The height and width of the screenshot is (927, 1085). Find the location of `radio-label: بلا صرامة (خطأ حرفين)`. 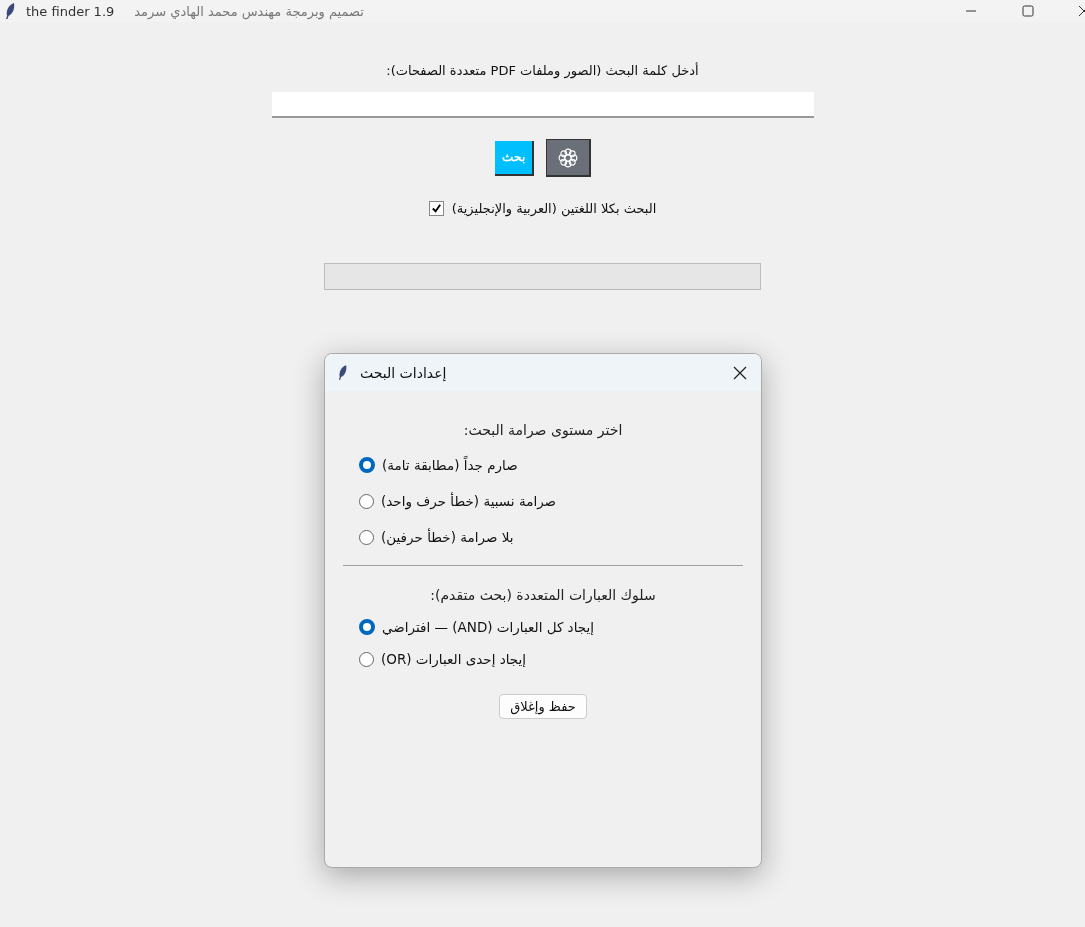

radio-label: بلا صرامة (خطأ حرفين) is located at coordinates (447, 537).